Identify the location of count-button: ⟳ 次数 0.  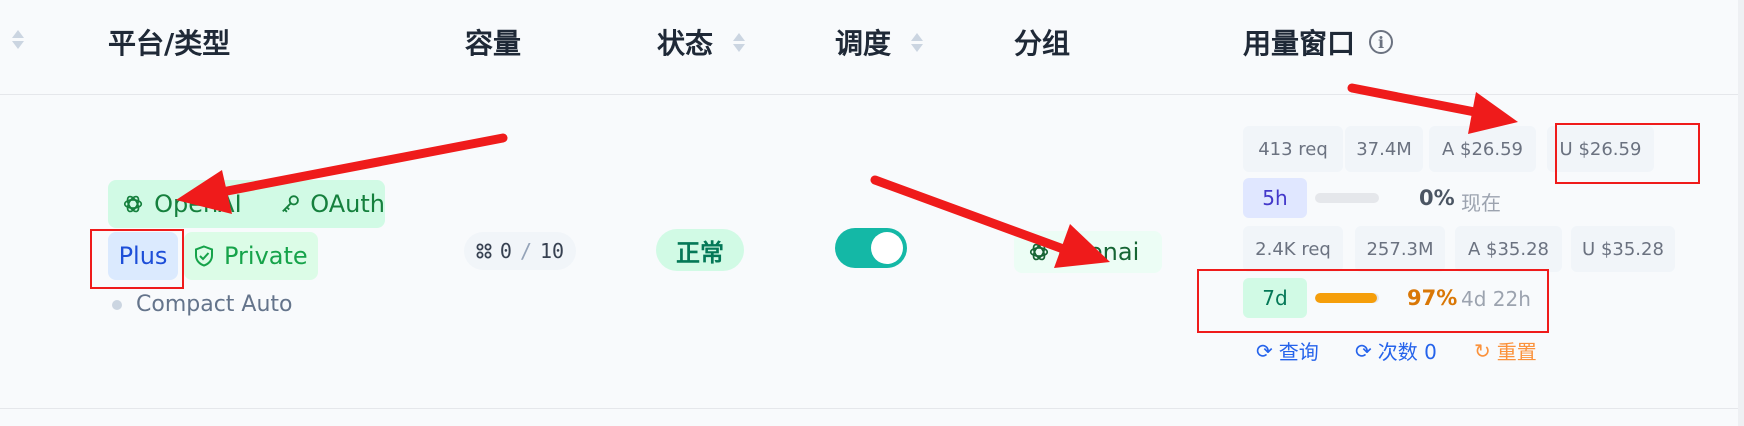
(1396, 350).